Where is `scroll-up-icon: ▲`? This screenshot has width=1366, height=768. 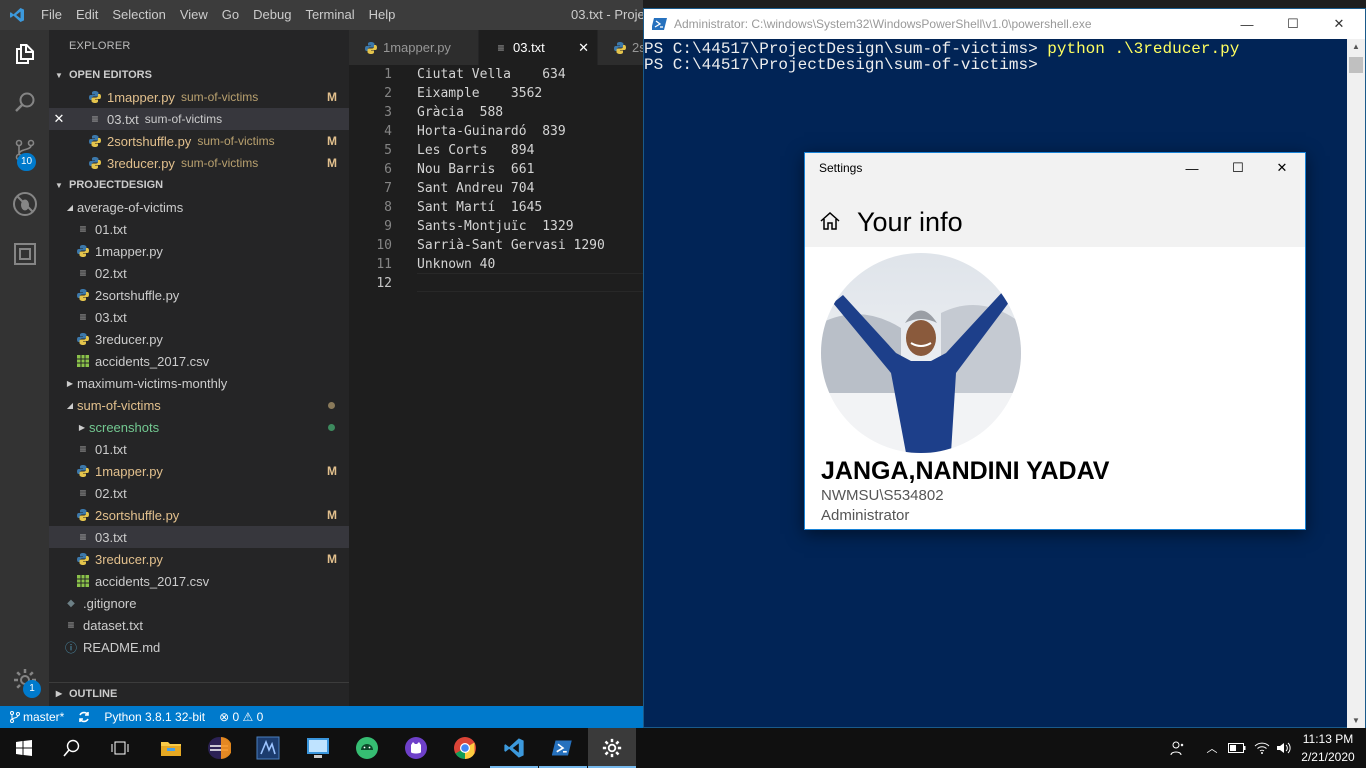
scroll-up-icon: ▲ is located at coordinates (1356, 47).